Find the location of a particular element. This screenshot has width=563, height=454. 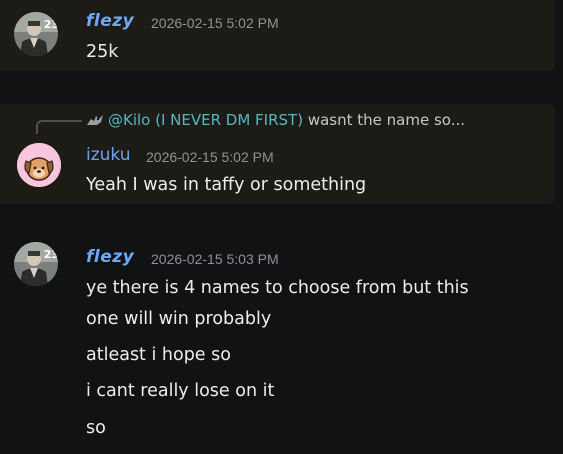

message-text: atleast i hope so is located at coordinates (158, 355).